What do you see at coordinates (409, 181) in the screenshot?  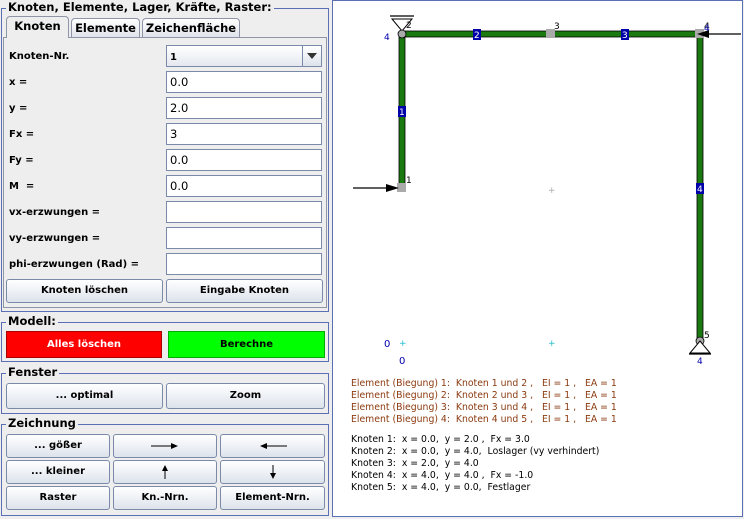 I see `node-label-1: 1` at bounding box center [409, 181].